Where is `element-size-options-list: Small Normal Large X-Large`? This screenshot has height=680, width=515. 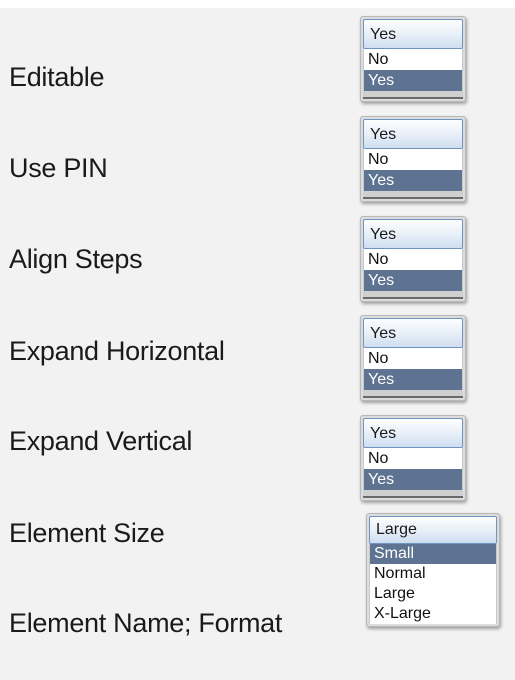 element-size-options-list: Small Normal Large X-Large is located at coordinates (433, 584).